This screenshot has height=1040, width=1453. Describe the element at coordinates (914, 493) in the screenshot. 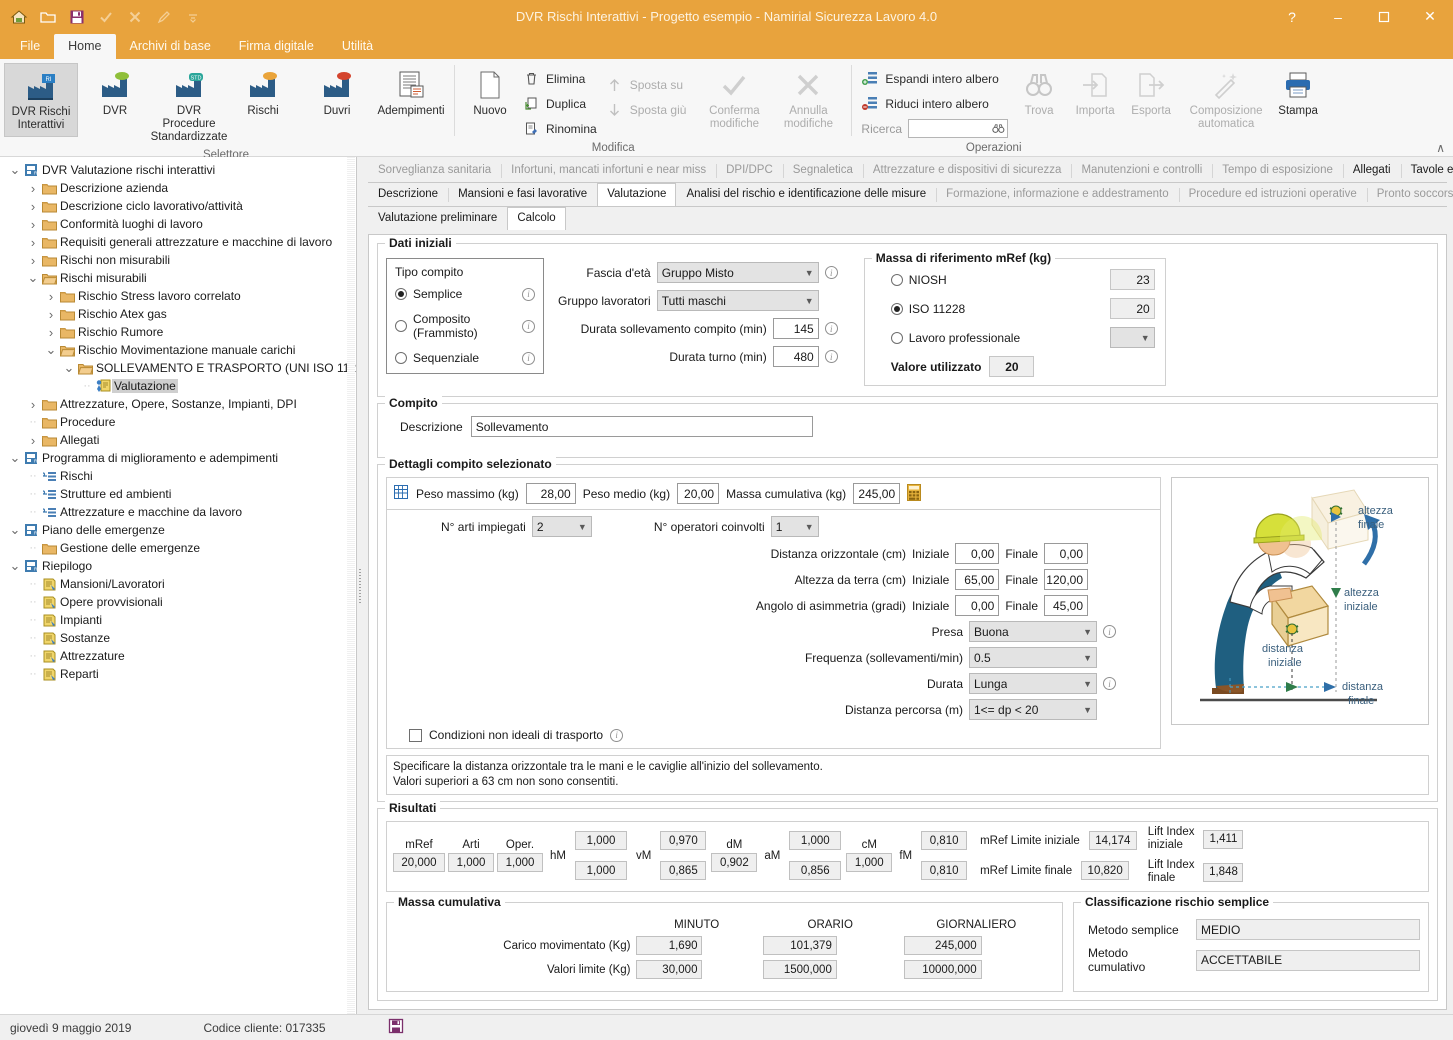

I see `calculator-icon` at that location.